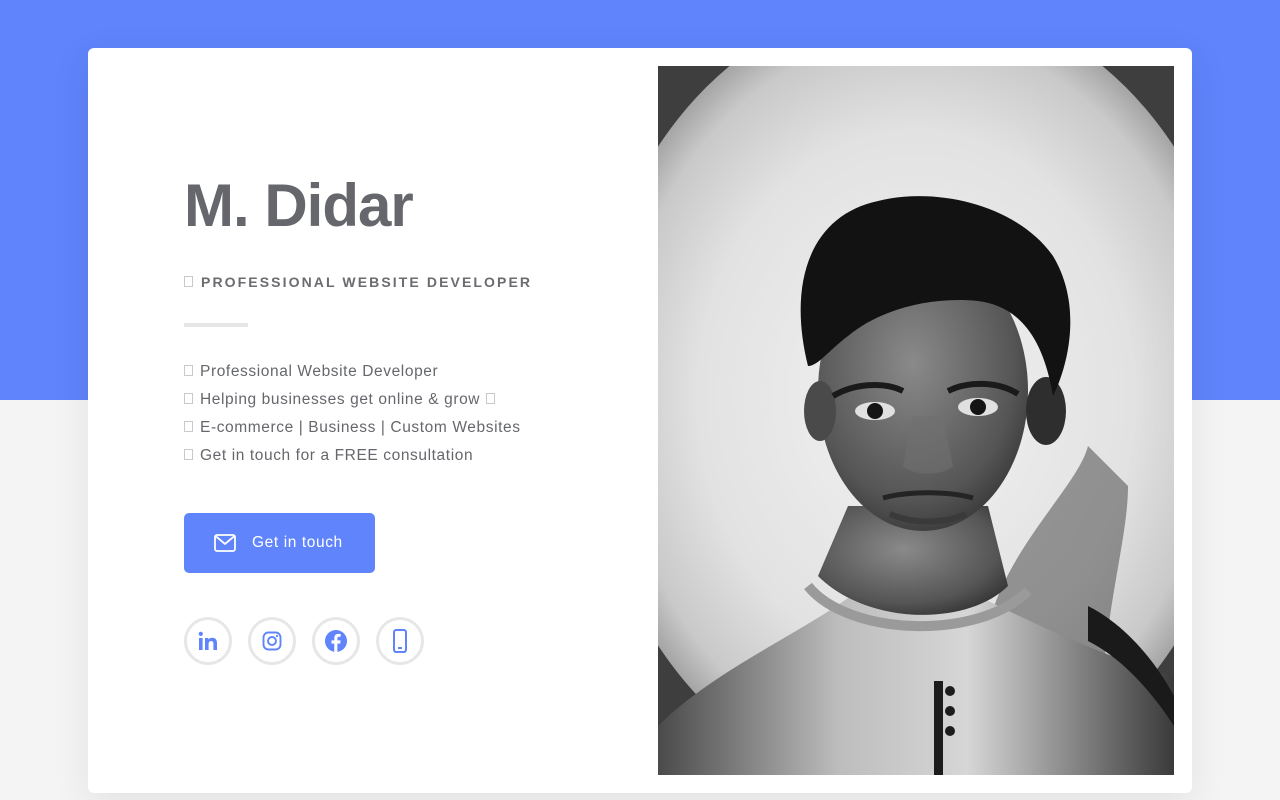 Image resolution: width=1280 pixels, height=800 pixels. I want to click on instagram-icon, so click(272, 641).